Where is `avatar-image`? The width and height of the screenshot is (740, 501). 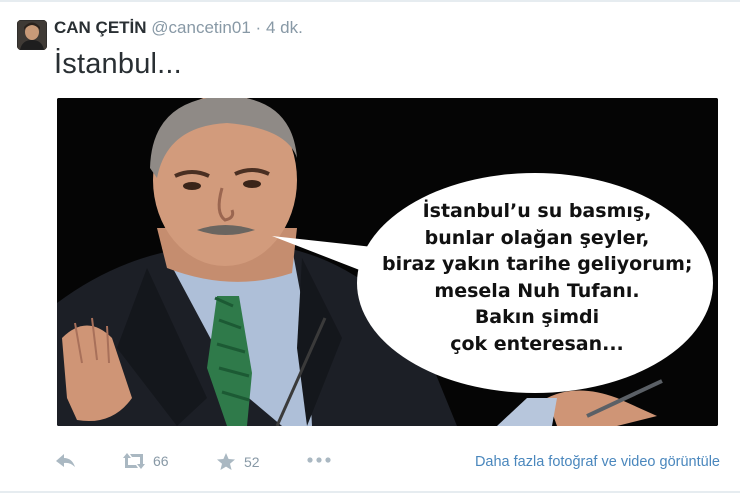
avatar-image is located at coordinates (32, 35).